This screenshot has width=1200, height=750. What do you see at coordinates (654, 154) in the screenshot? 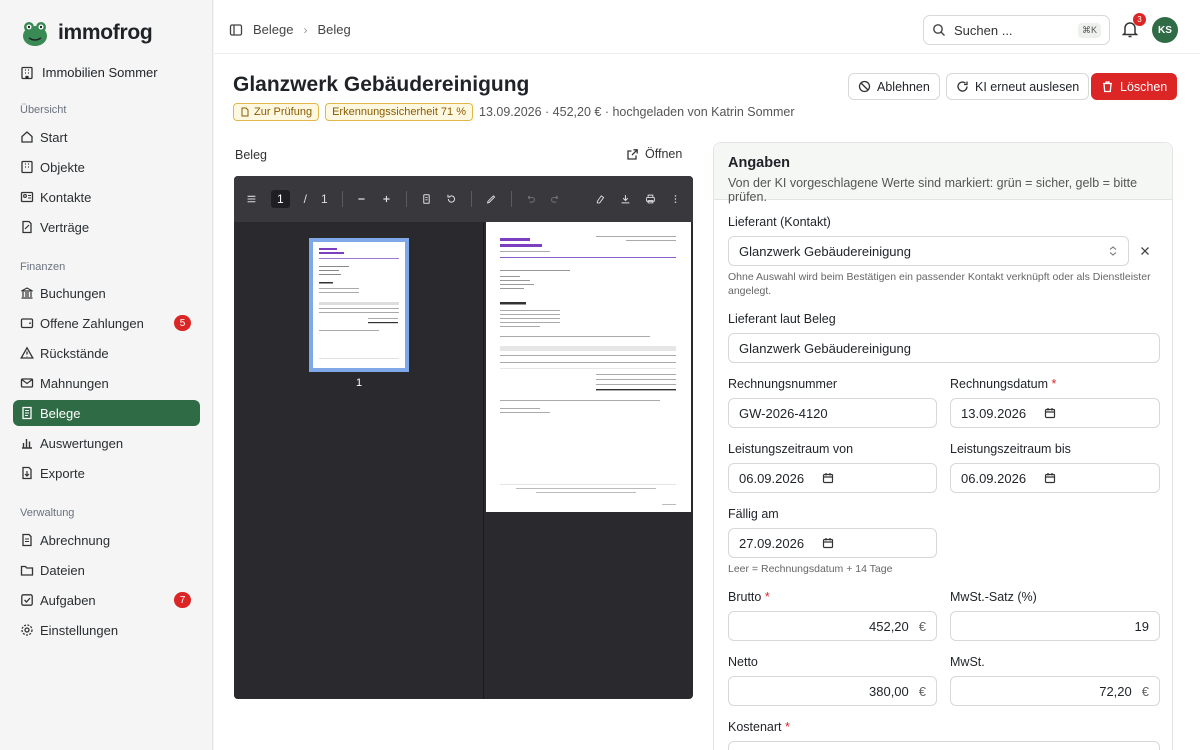
I see `open-document-link: Öffnen` at bounding box center [654, 154].